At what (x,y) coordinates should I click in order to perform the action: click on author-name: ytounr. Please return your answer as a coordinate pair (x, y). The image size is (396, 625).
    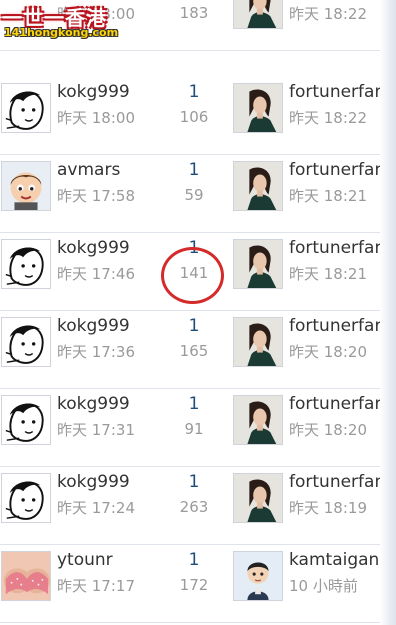
    Looking at the image, I should click on (85, 560).